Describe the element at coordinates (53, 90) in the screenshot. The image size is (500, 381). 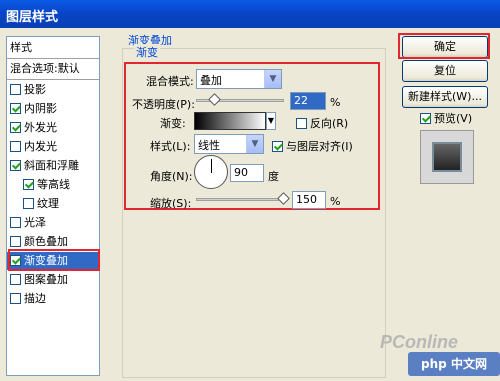
I see `style-item-drop-shadow: 投影` at that location.